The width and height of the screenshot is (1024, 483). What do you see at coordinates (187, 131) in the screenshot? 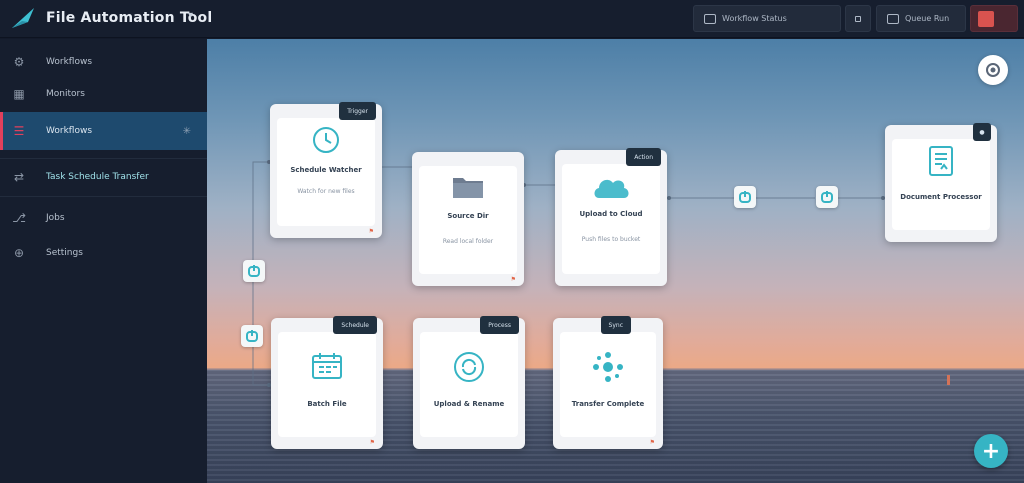
I see `pin-icon: ✳` at bounding box center [187, 131].